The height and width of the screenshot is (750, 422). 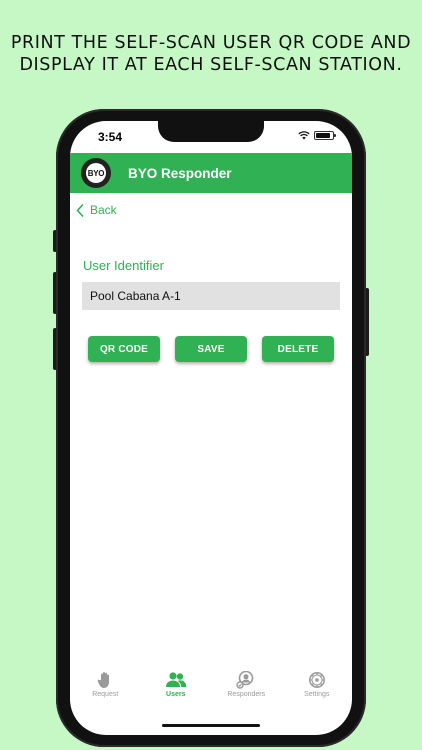 What do you see at coordinates (123, 265) in the screenshot?
I see `user-identifier-label: User Identifier` at bounding box center [123, 265].